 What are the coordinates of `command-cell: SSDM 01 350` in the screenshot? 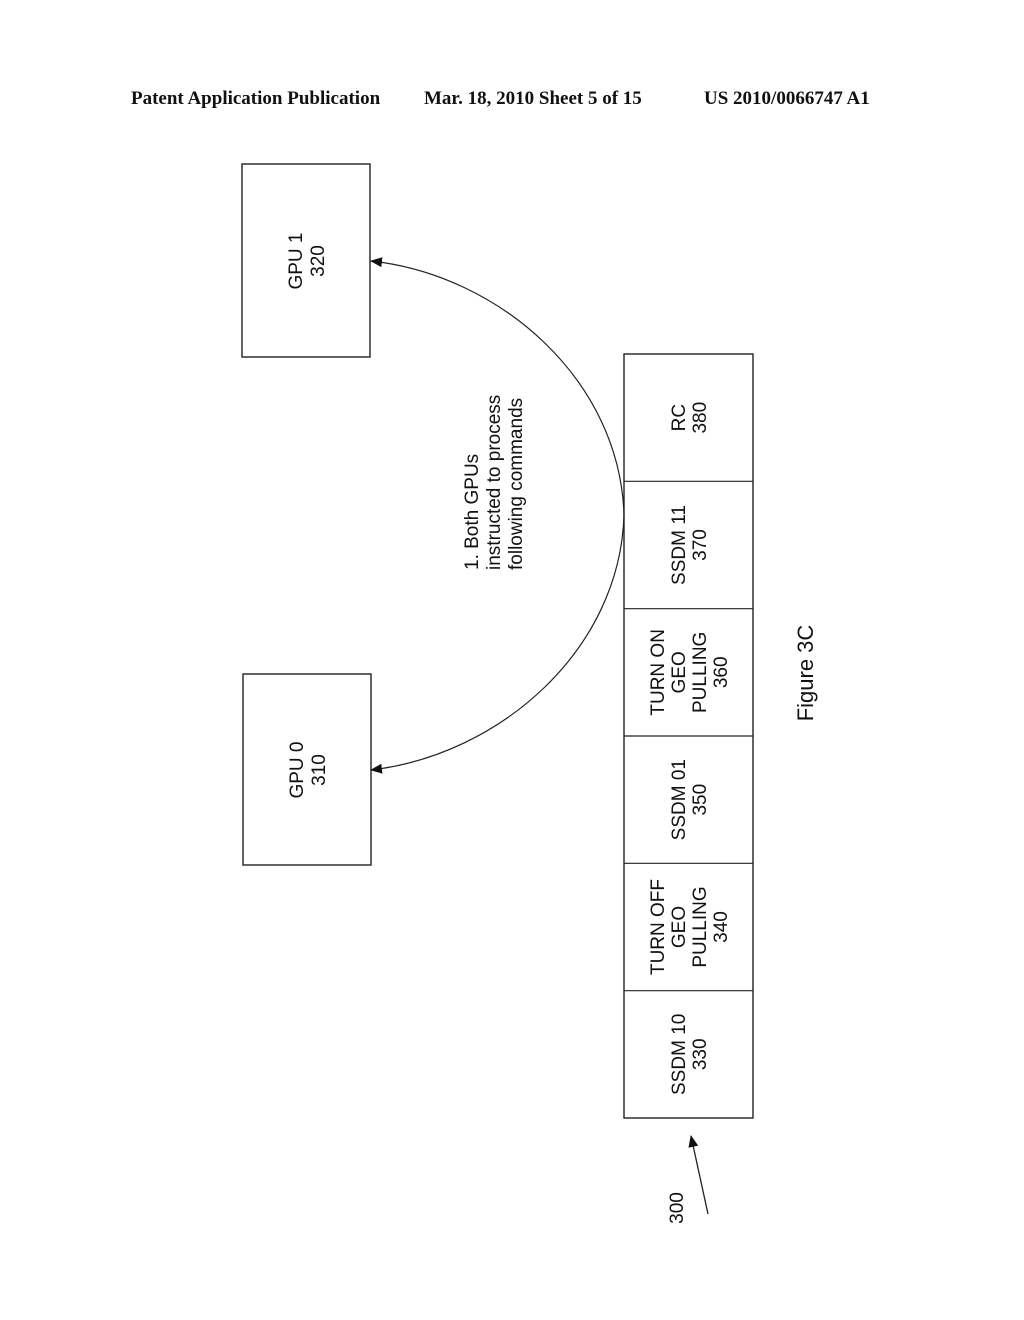 It's located at (690, 799).